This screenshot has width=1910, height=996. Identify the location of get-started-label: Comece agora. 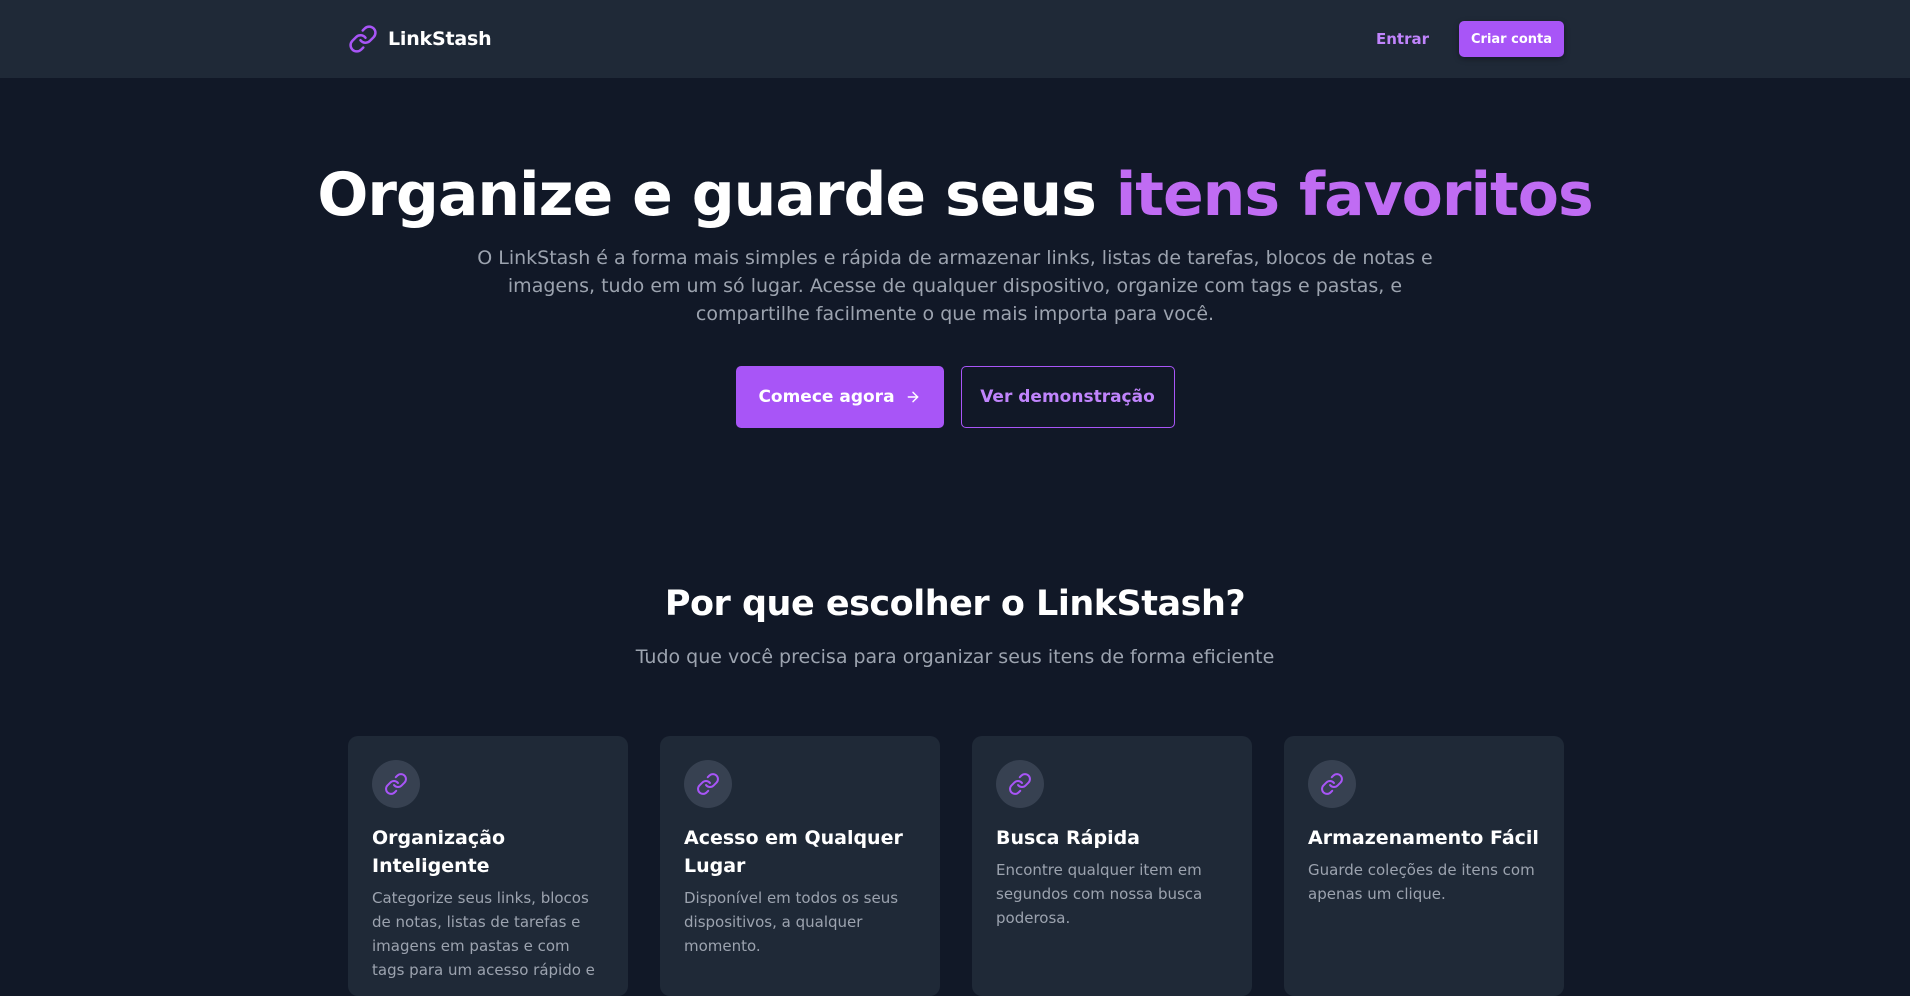
(826, 397).